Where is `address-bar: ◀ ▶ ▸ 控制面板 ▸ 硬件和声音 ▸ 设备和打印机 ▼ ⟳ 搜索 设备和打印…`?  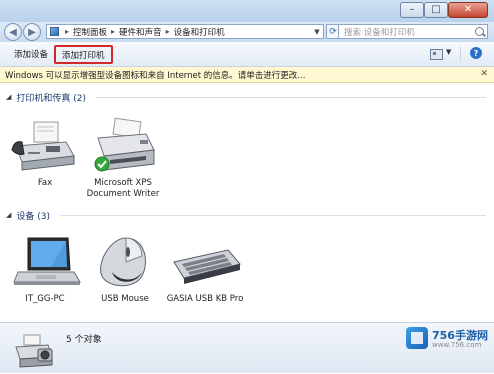 address-bar: ◀ ▶ ▸ 控制面板 ▸ 硬件和声音 ▸ 设备和打印机 ▼ ⟳ 搜索 设备和打印… is located at coordinates (247, 32).